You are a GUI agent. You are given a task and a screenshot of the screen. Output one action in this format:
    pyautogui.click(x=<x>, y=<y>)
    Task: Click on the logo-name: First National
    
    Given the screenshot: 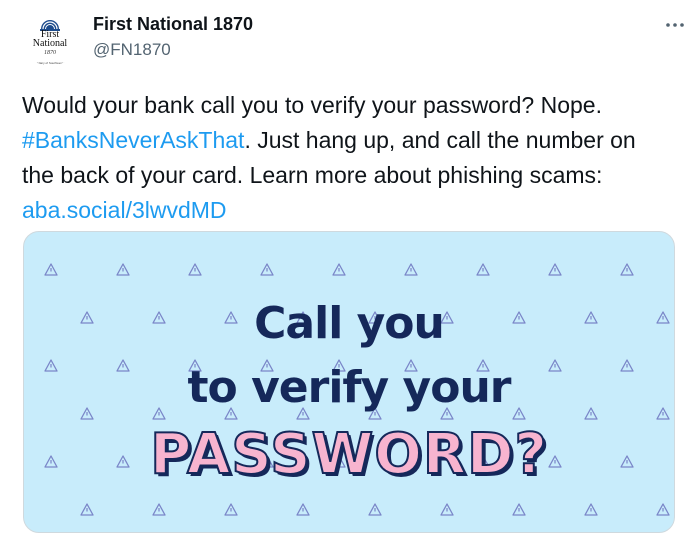 What is the action you would take?
    pyautogui.click(x=50, y=39)
    